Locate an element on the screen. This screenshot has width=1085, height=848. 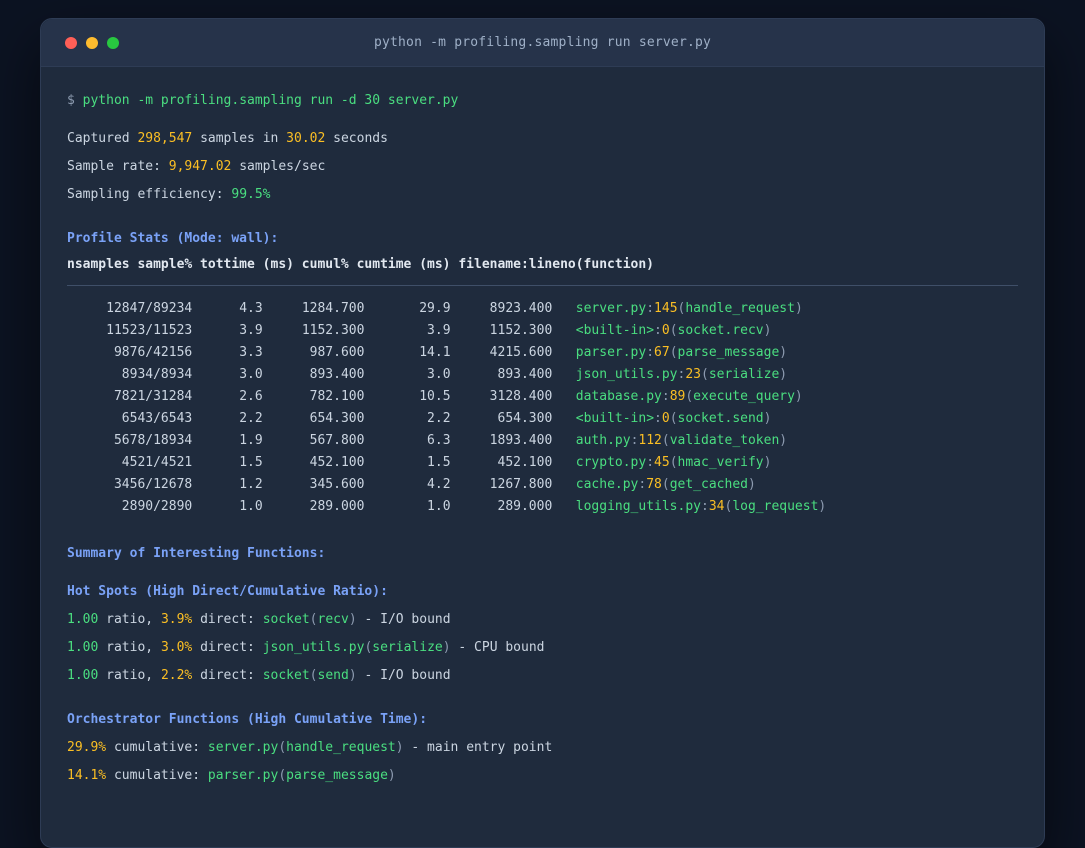
lineno-cell: 34 is located at coordinates (716, 506).